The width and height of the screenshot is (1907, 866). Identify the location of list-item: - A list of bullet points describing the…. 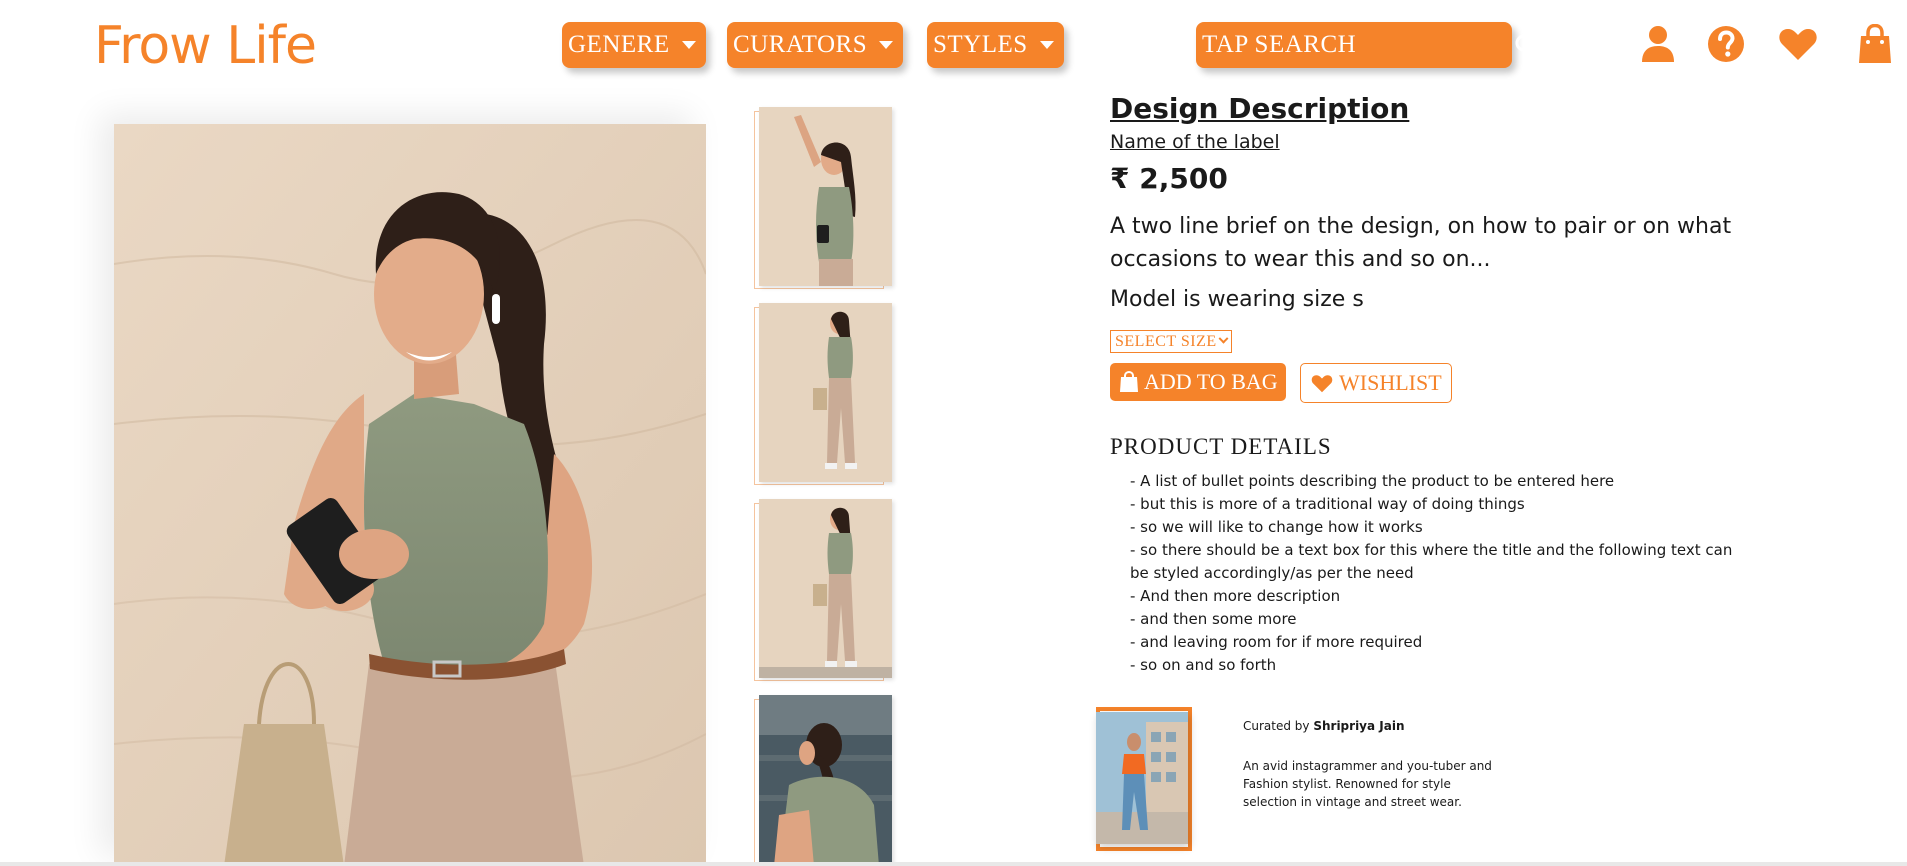
(1372, 481).